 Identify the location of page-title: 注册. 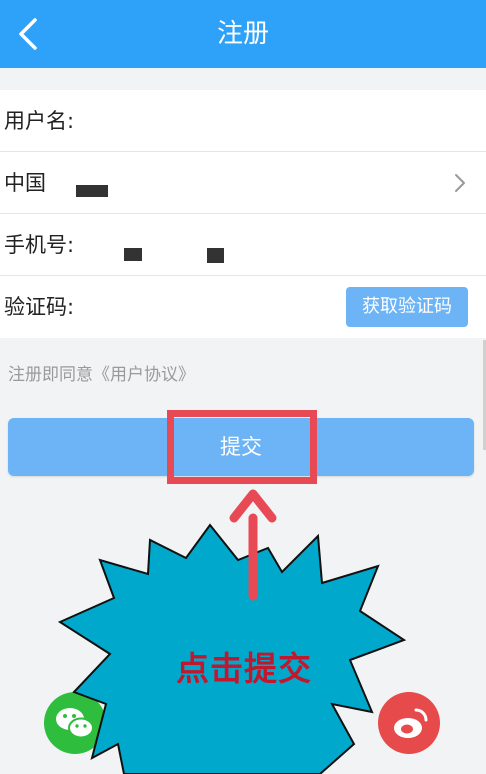
(242, 34).